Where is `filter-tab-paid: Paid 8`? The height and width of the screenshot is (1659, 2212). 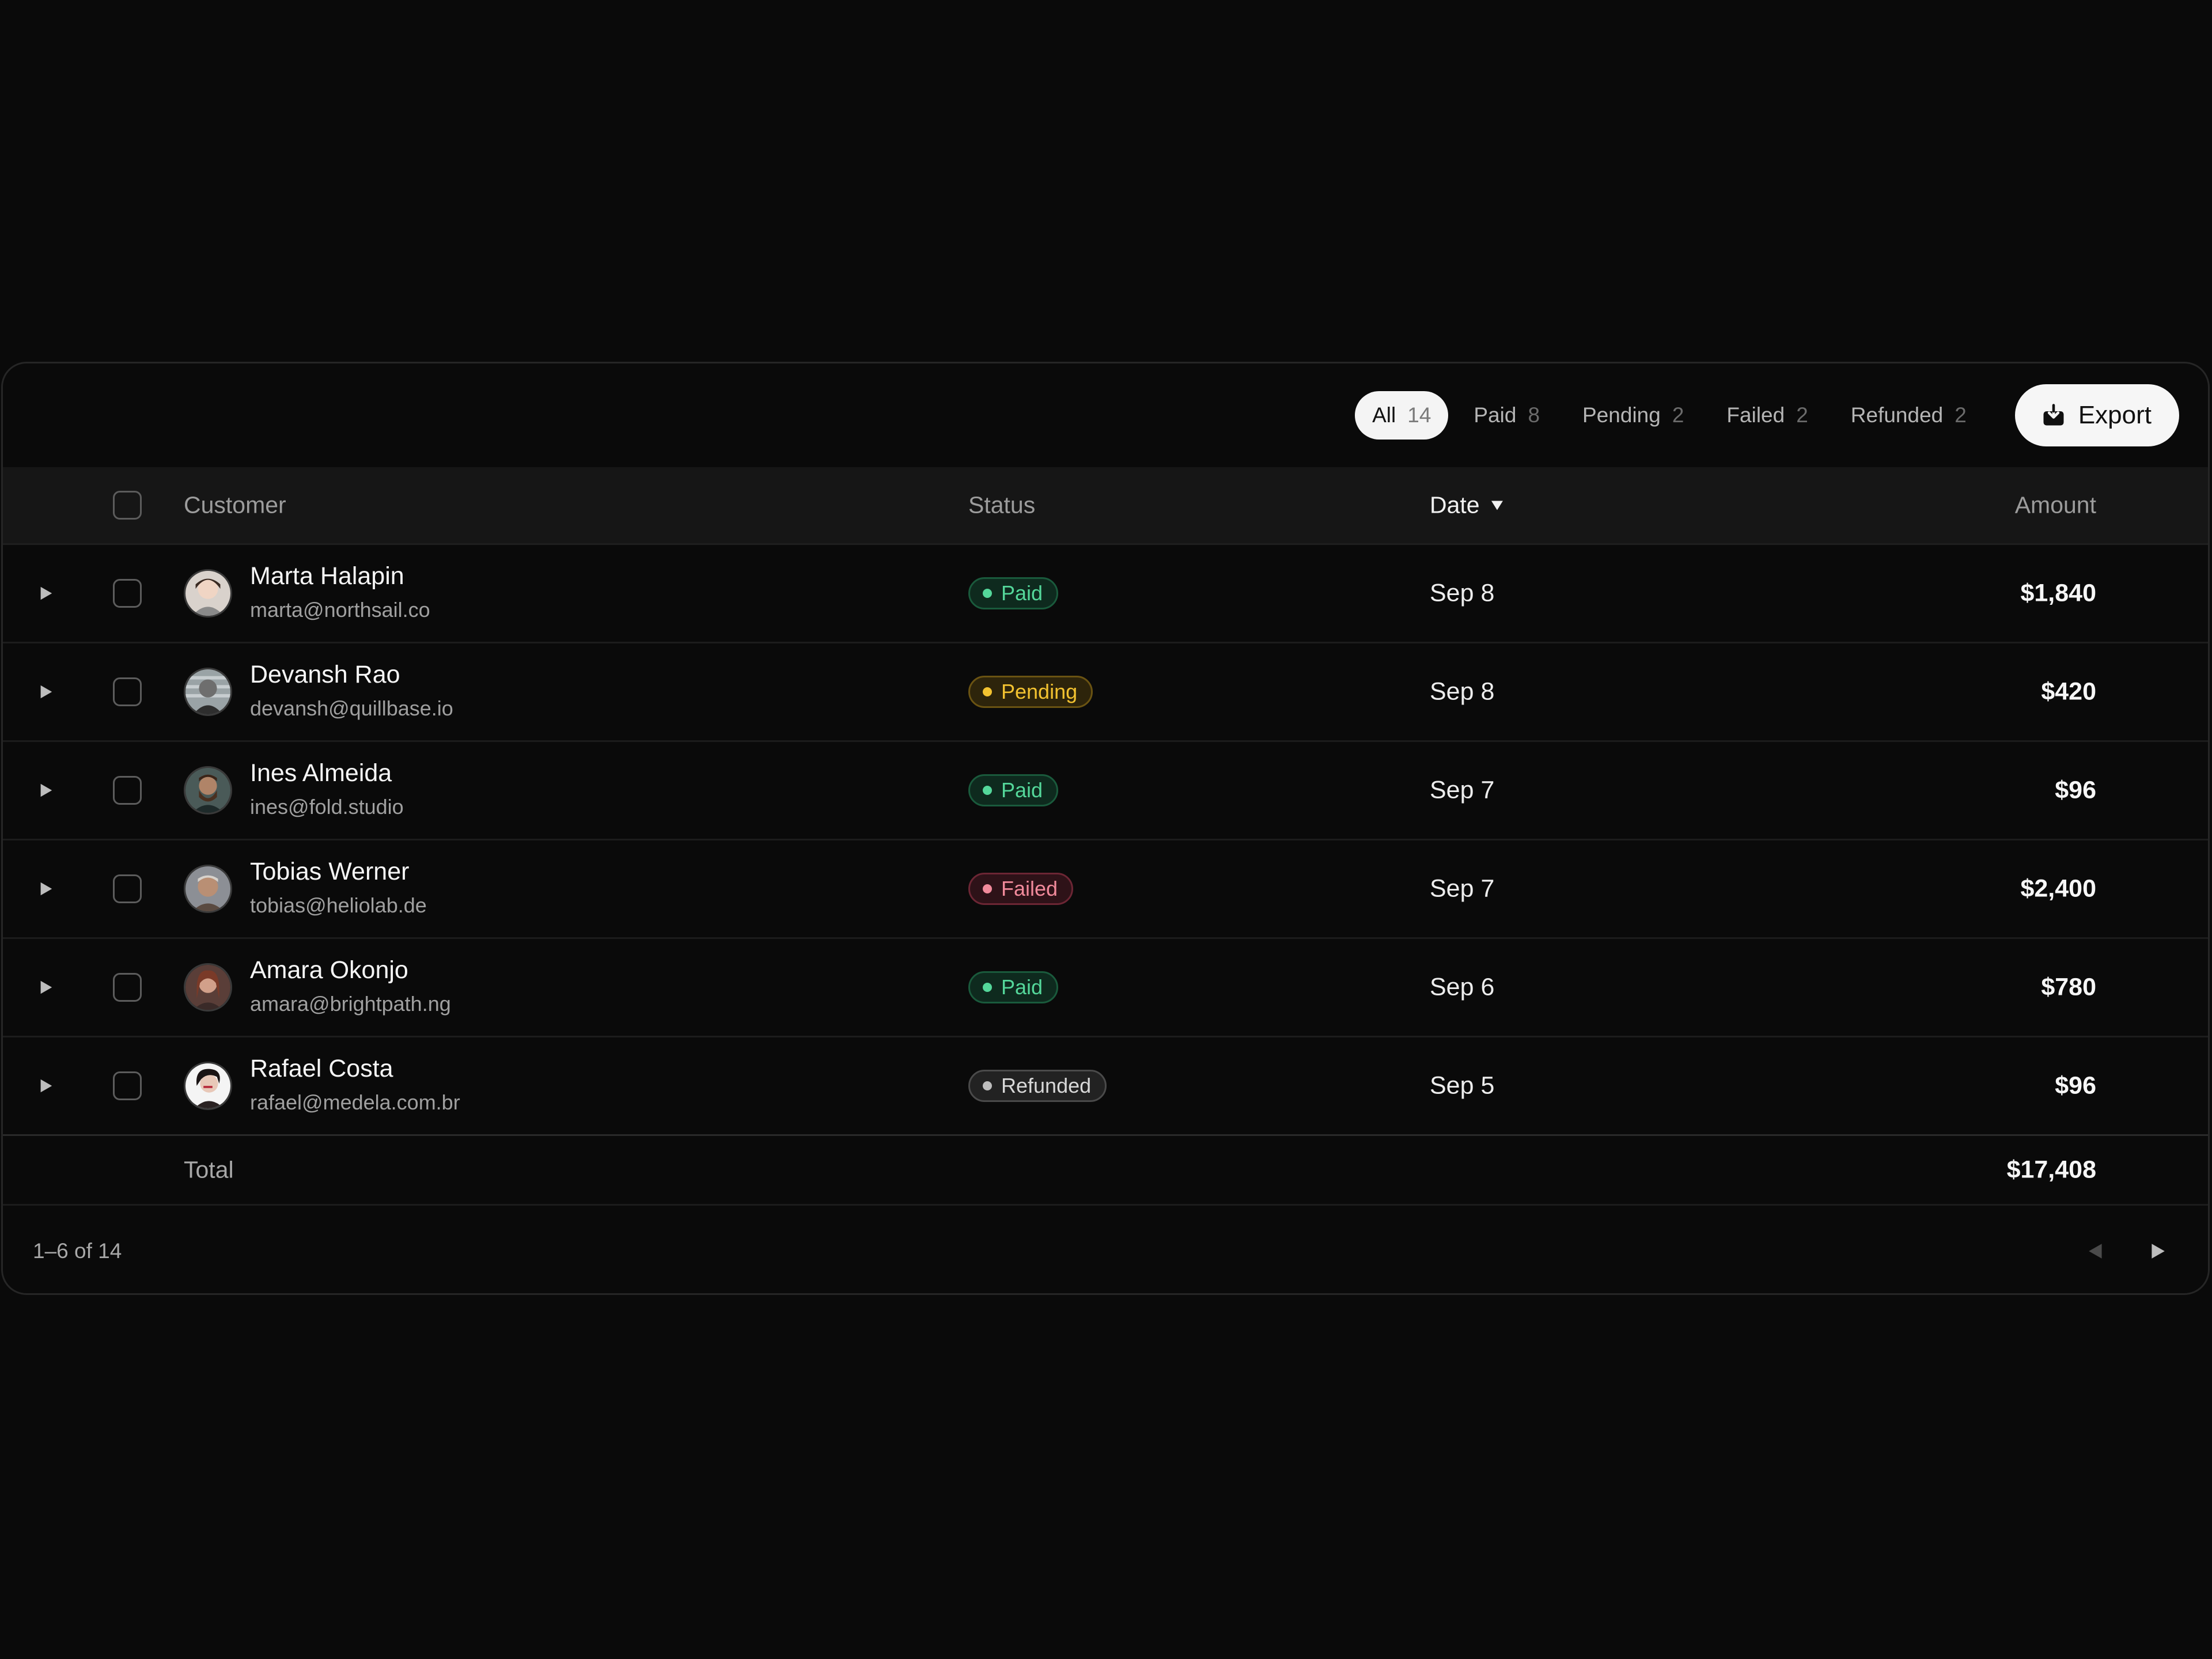 filter-tab-paid: Paid 8 is located at coordinates (1506, 415).